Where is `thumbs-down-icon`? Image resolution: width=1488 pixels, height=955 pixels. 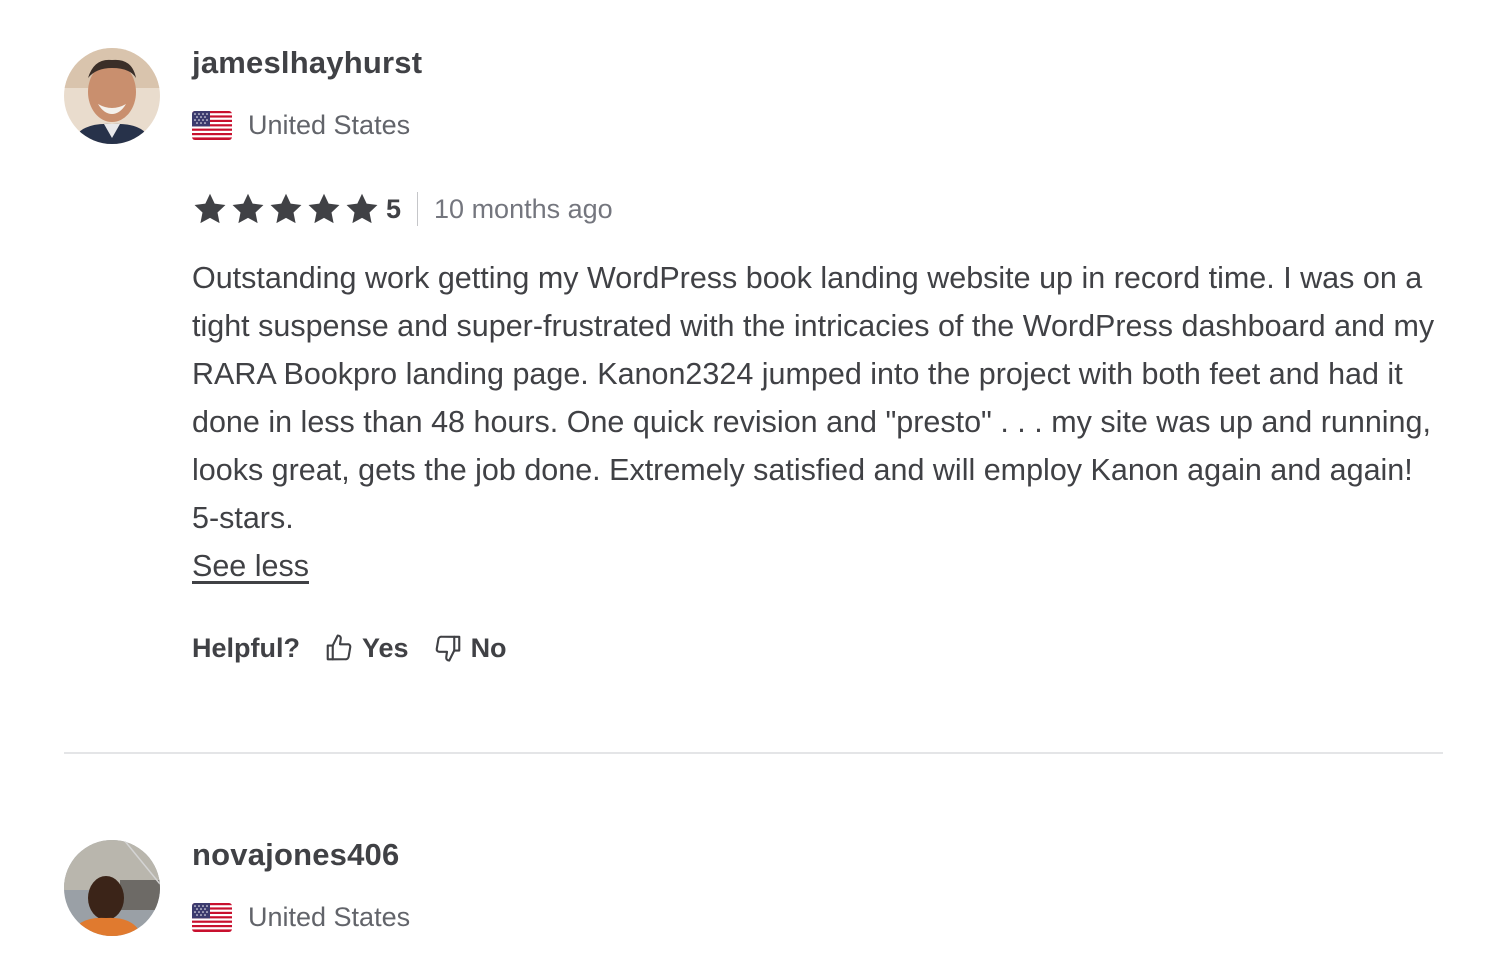 thumbs-down-icon is located at coordinates (447, 648).